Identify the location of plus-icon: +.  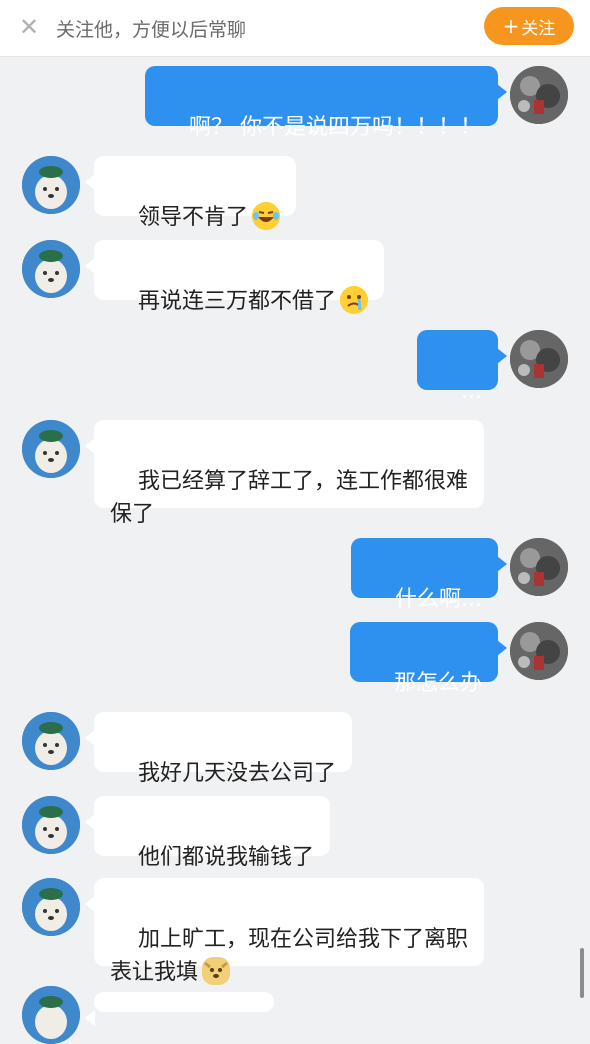
(511, 26).